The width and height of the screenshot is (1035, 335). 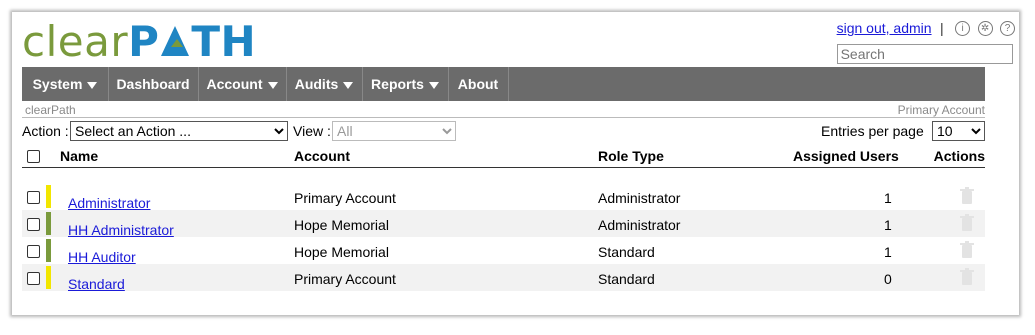 I want to click on nav-account: Account, so click(x=242, y=84).